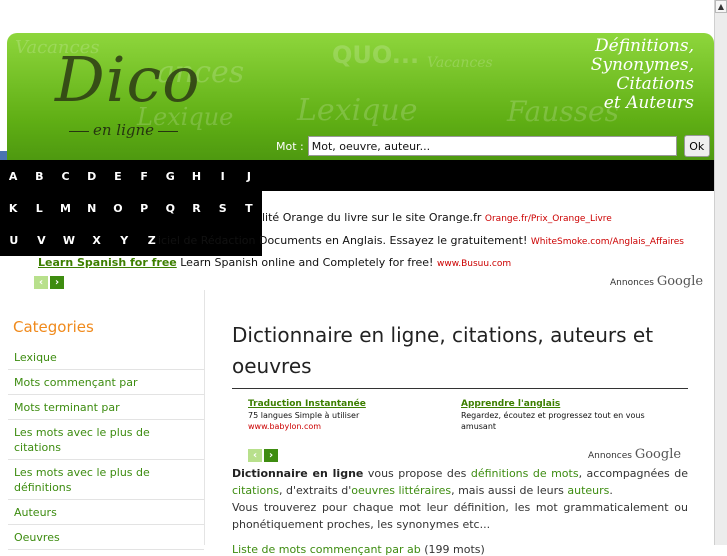 This screenshot has height=556, width=727. Describe the element at coordinates (357, 16) in the screenshot. I see `top-strip` at that location.